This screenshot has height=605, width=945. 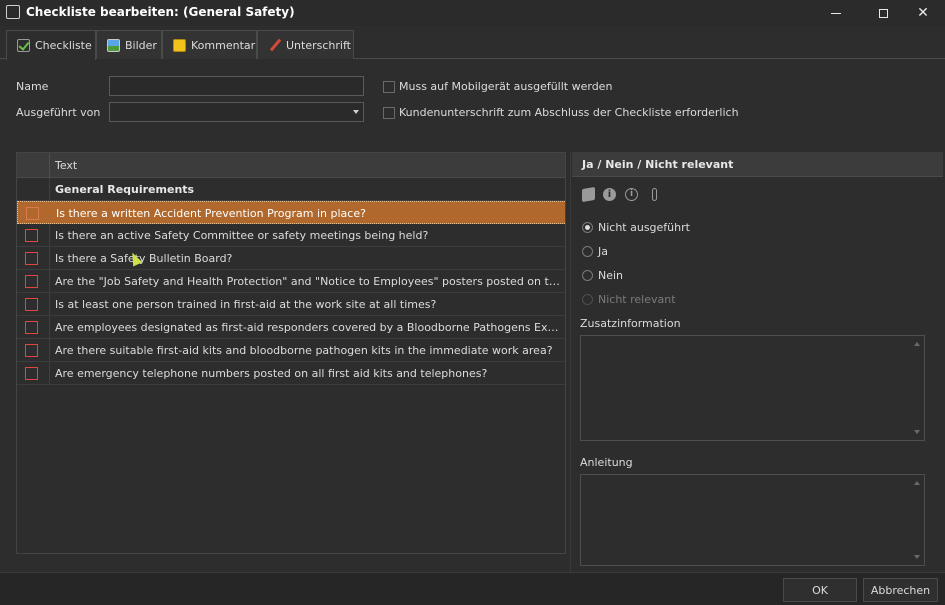 I want to click on tab-bilder: Bilder, so click(x=129, y=44).